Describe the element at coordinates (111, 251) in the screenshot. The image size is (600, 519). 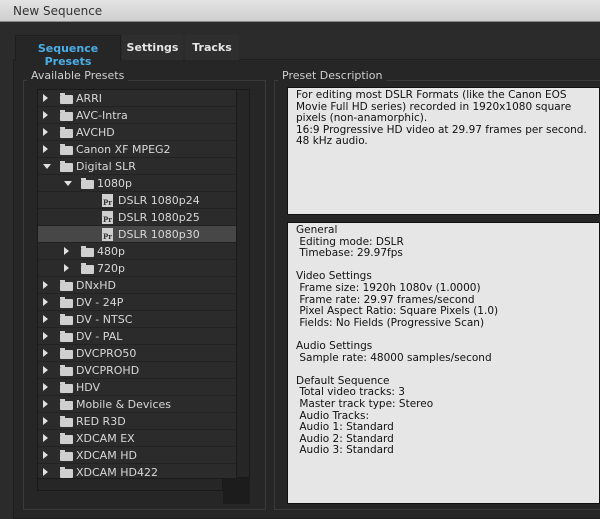
I see `tree-item-label: 480p` at that location.